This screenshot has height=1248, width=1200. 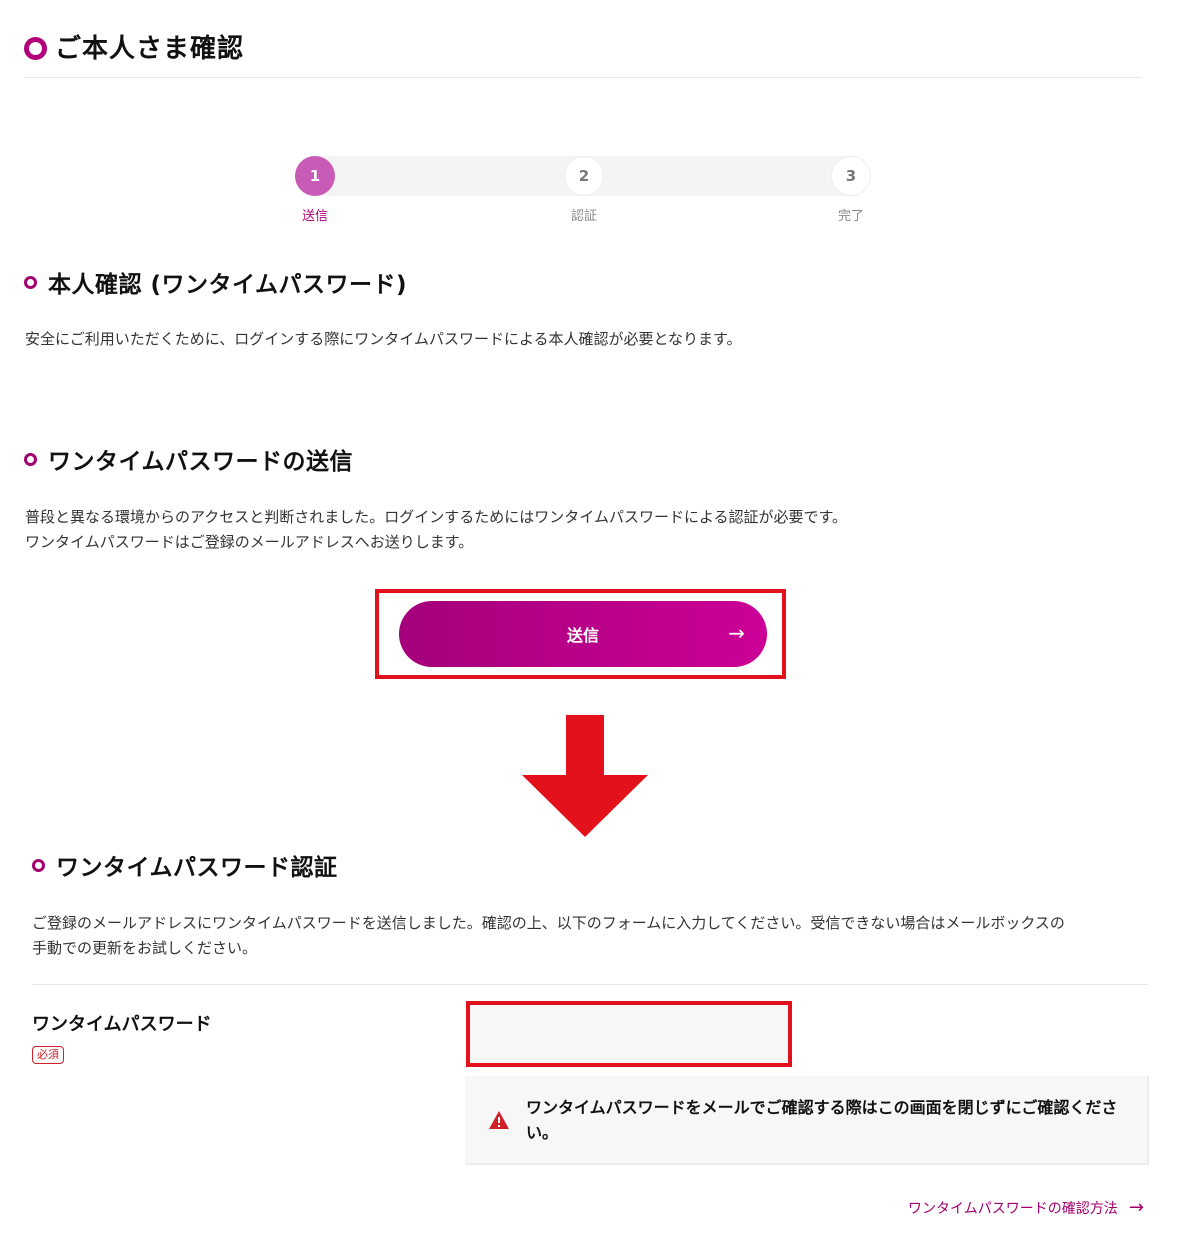 What do you see at coordinates (590, 984) in the screenshot?
I see `form-divider` at bounding box center [590, 984].